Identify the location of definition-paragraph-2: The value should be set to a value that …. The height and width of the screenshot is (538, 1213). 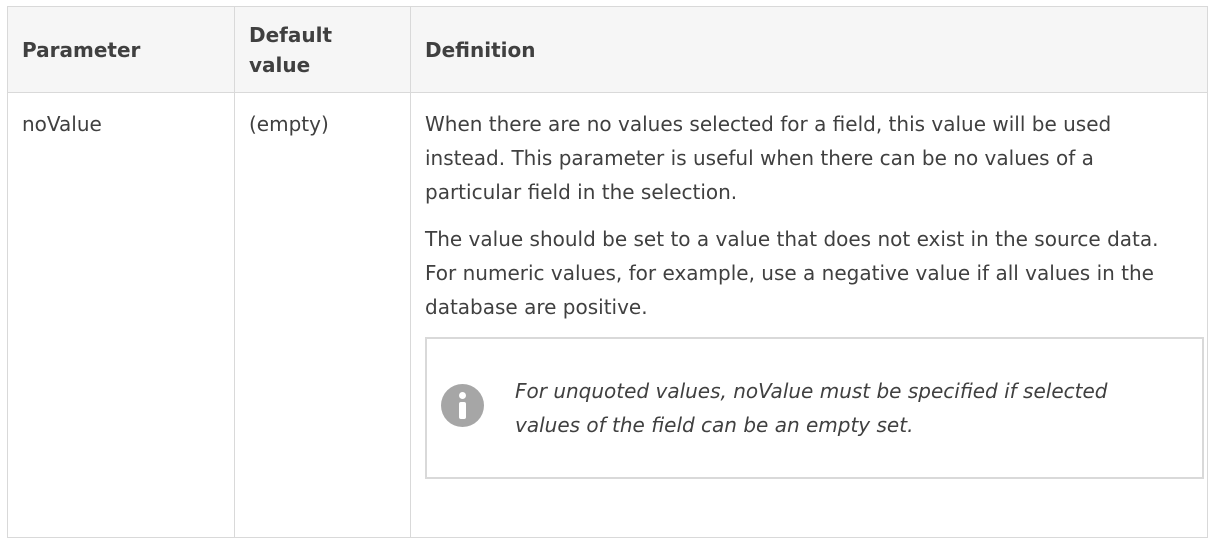
(792, 273).